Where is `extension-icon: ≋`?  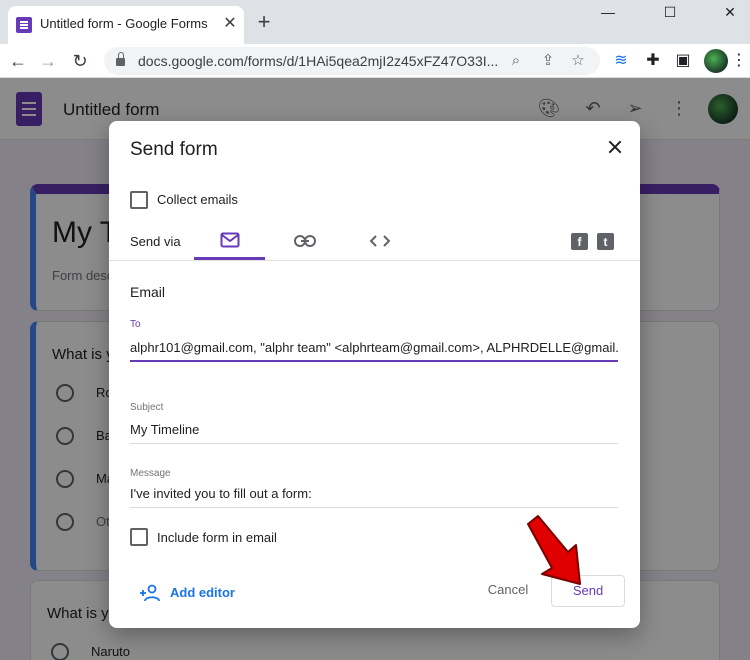
extension-icon: ≋ is located at coordinates (621, 61).